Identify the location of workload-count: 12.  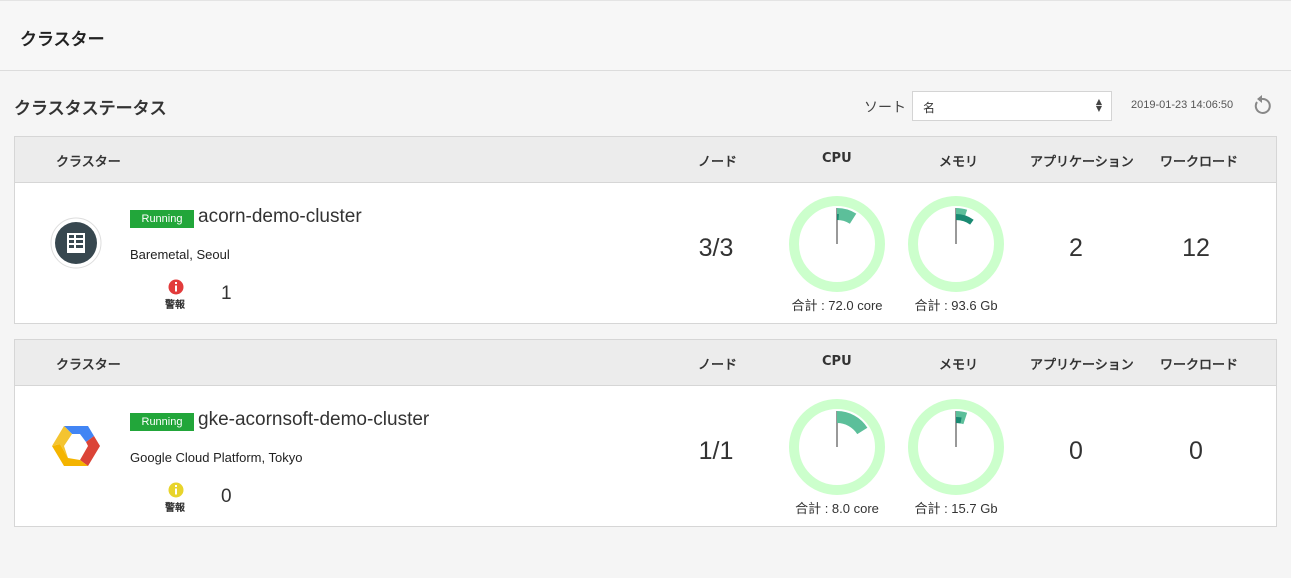
(1196, 248).